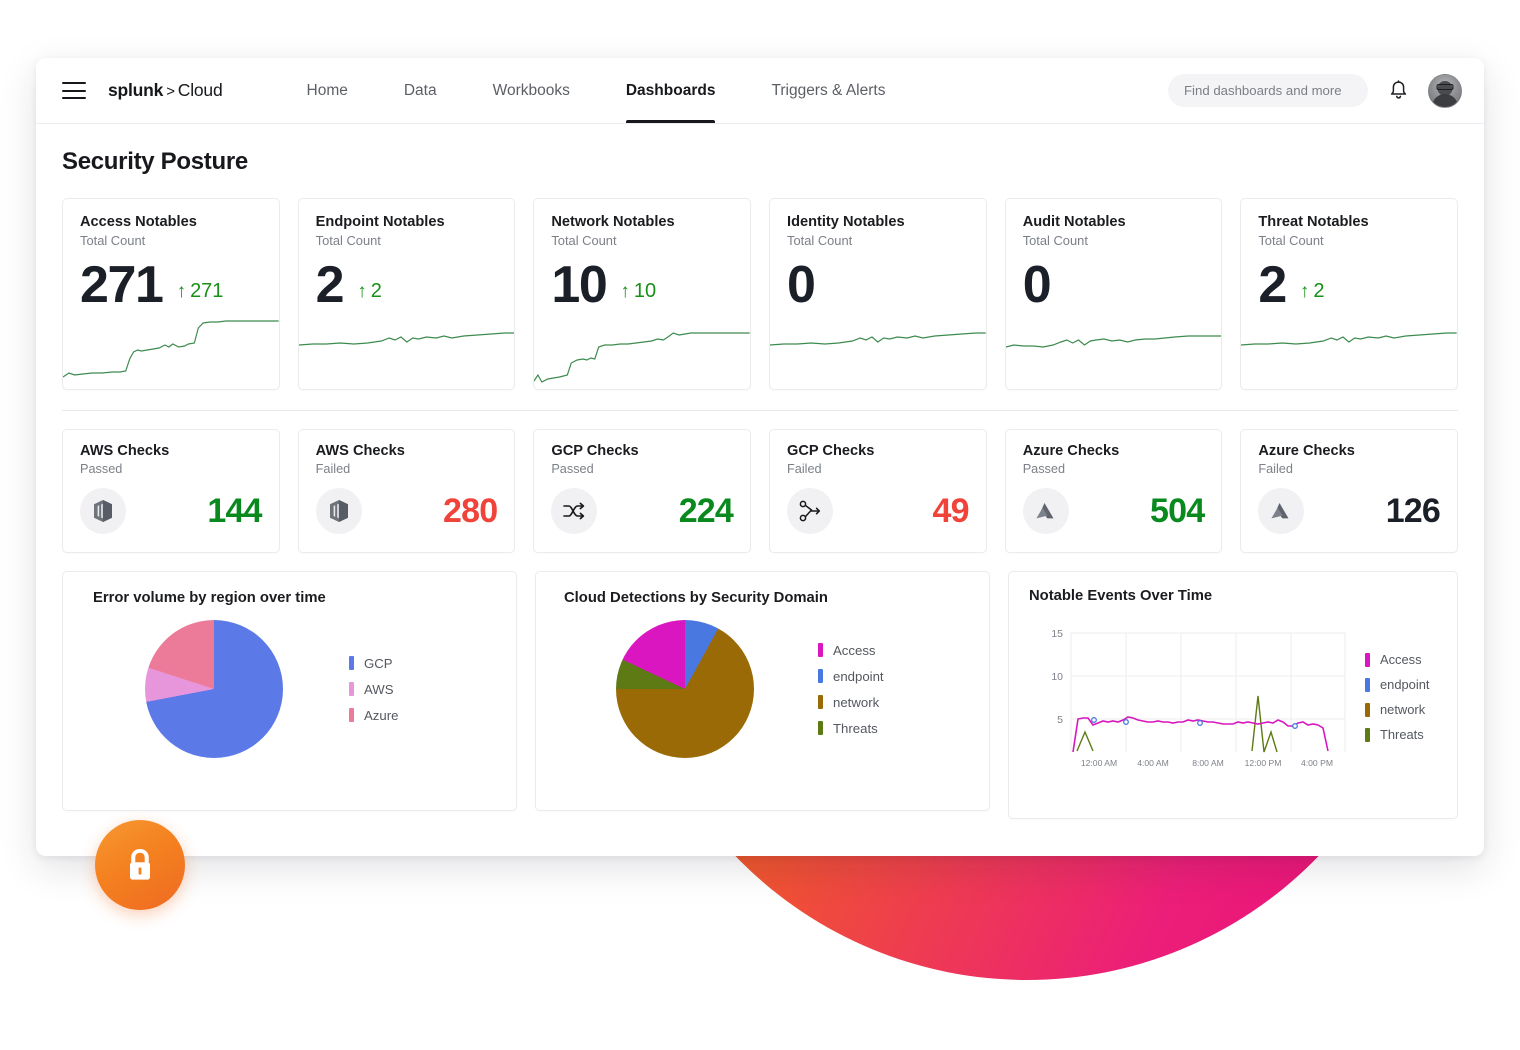 The image size is (1520, 1050). Describe the element at coordinates (381, 715) in the screenshot. I see `legend-label: Azure` at that location.